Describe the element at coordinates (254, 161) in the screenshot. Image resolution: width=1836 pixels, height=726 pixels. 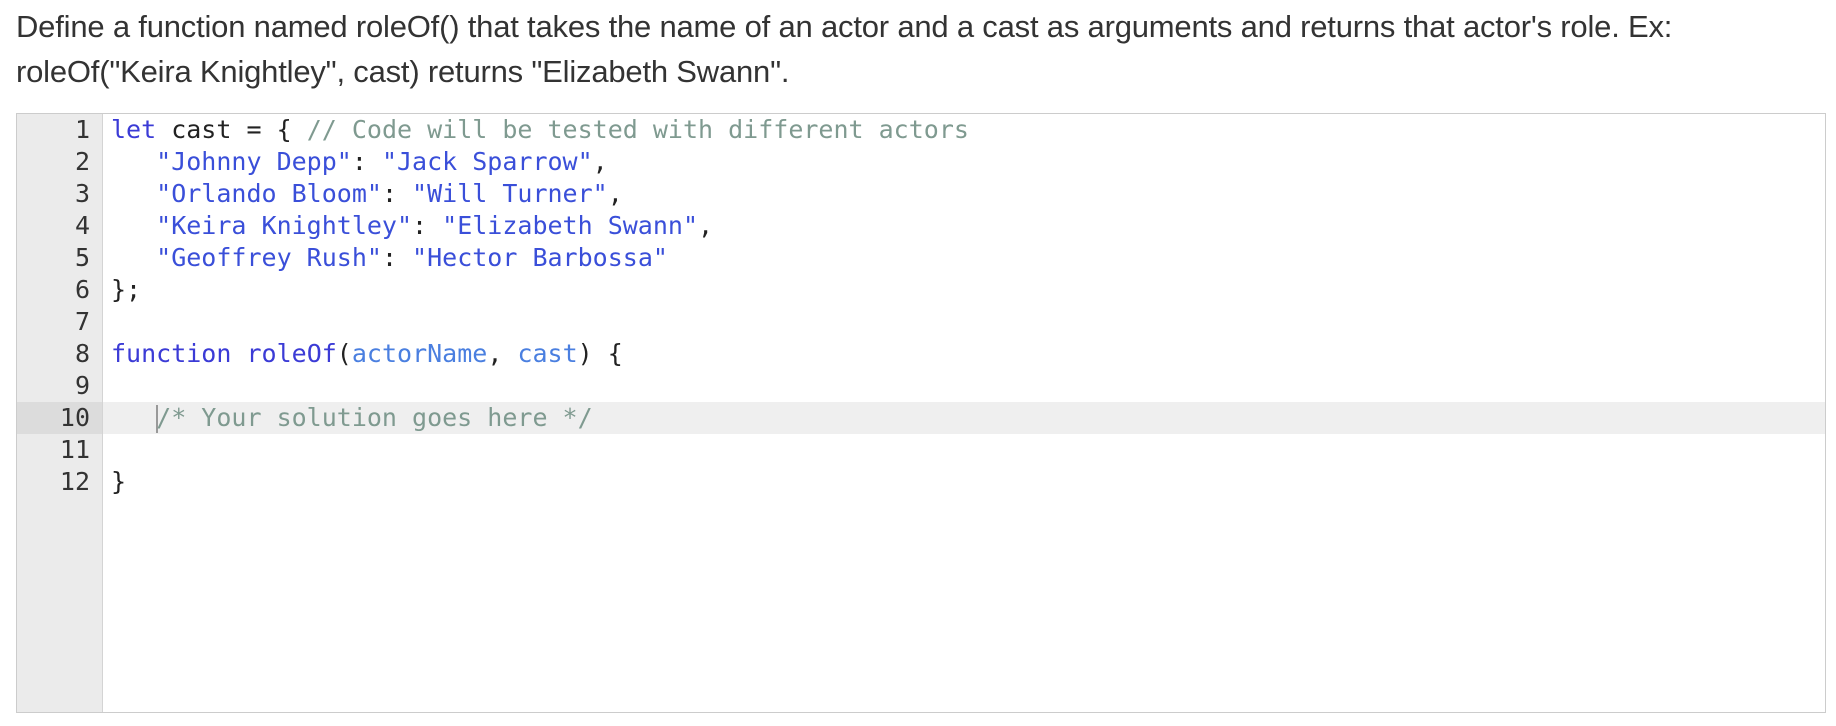
I see `code-token: "Johnny Depp"` at that location.